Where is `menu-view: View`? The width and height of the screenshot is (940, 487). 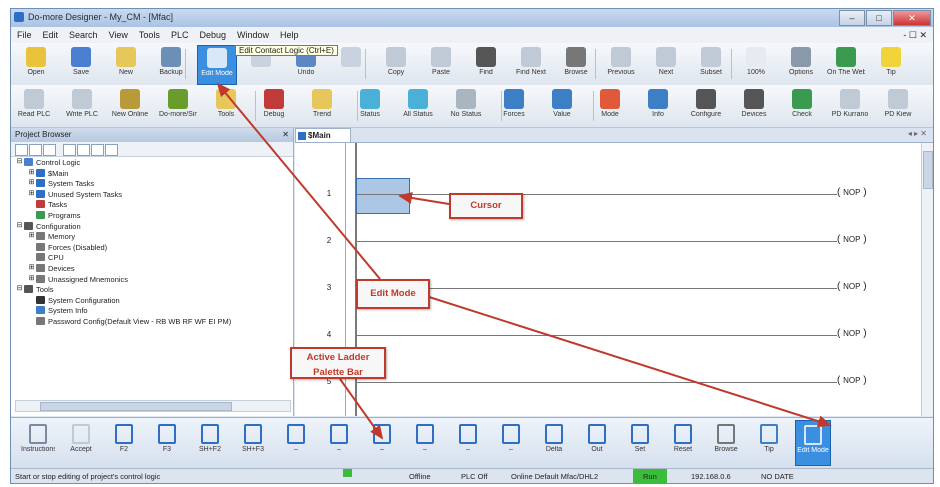 menu-view: View is located at coordinates (118, 35).